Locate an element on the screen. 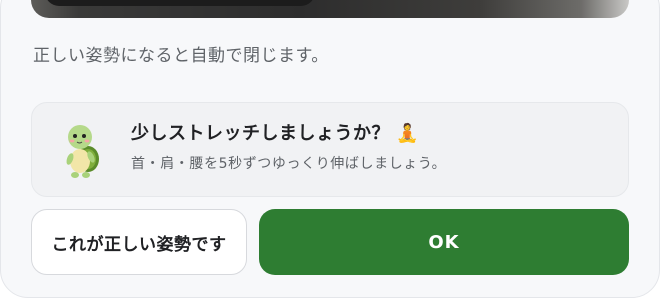 The image size is (660, 300). ok-button: OK is located at coordinates (444, 242).